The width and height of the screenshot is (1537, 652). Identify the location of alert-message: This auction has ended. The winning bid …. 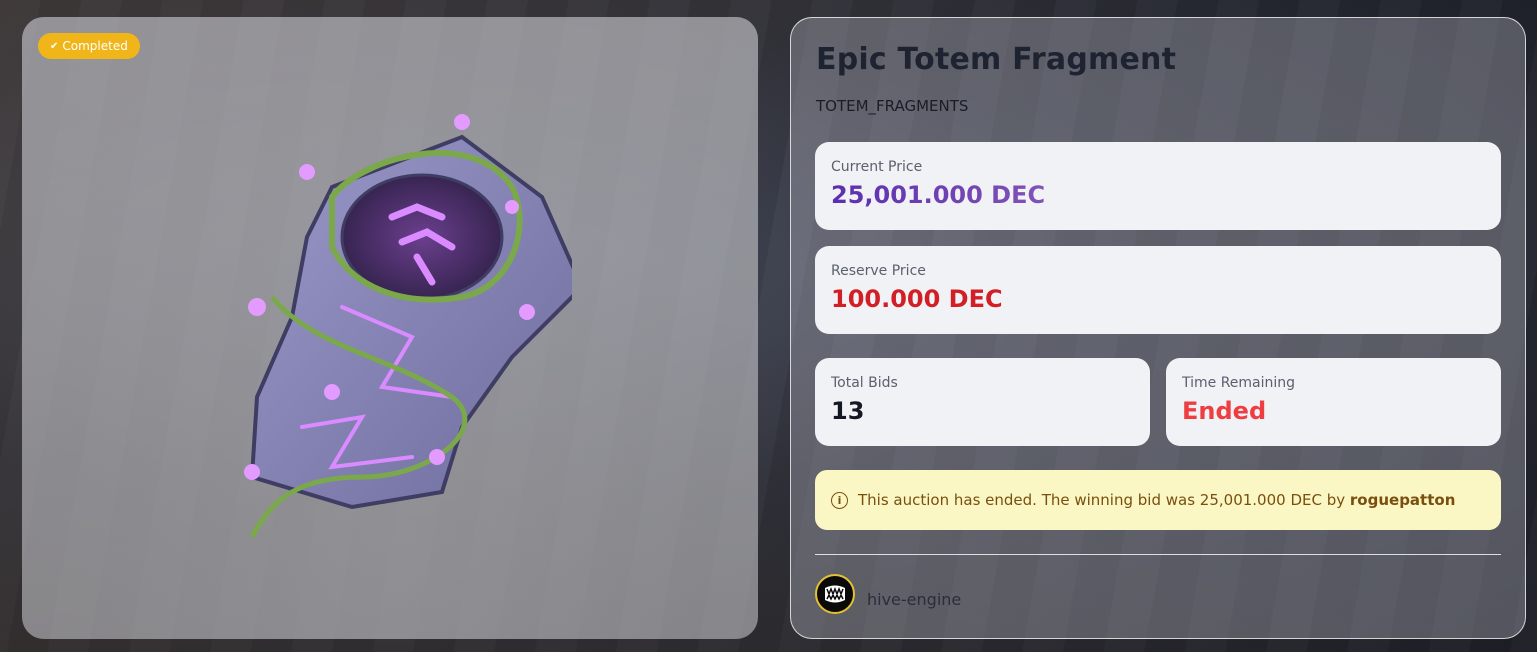
(1156, 500).